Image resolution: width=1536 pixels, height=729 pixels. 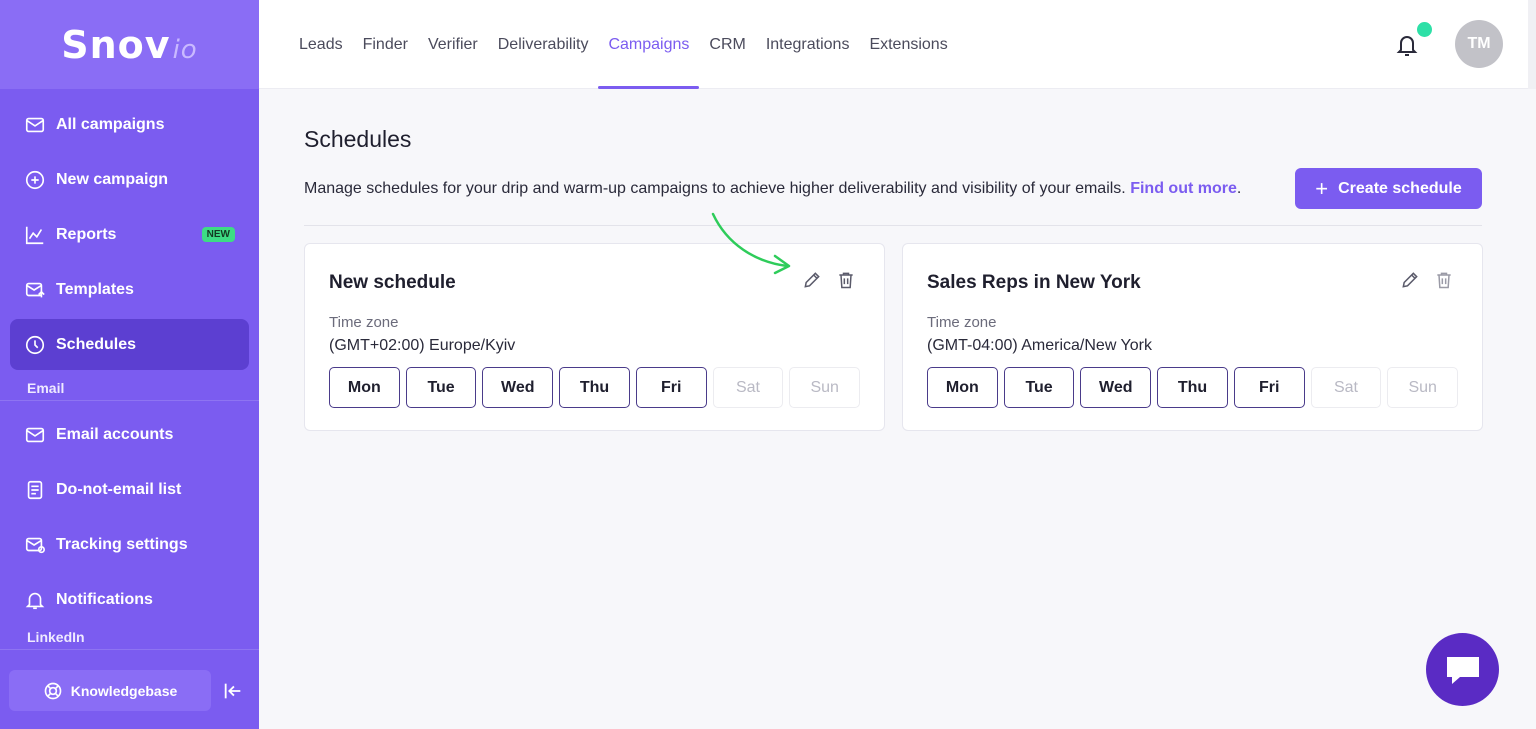 I want to click on sidebar-item-new-campaign: New campaign, so click(x=129, y=179).